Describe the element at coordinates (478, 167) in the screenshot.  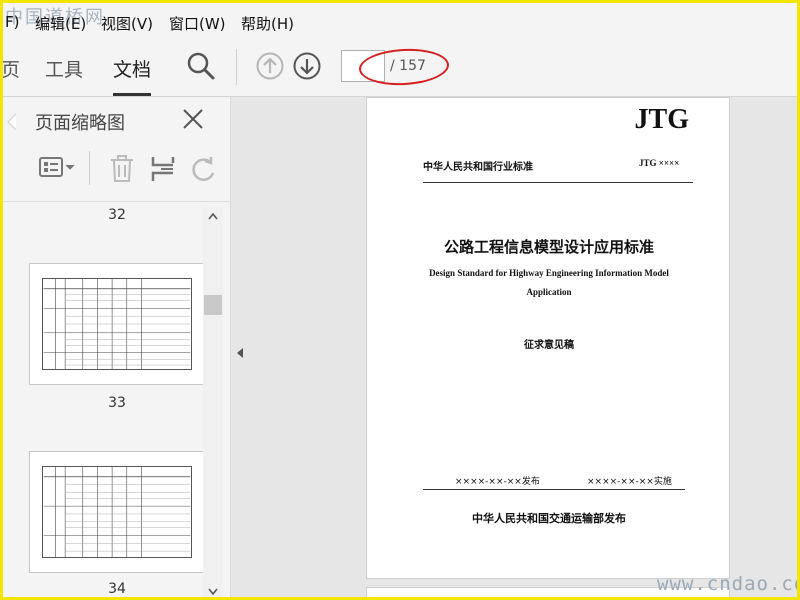
I see `standard-category: 中华人民共和国行业标准` at that location.